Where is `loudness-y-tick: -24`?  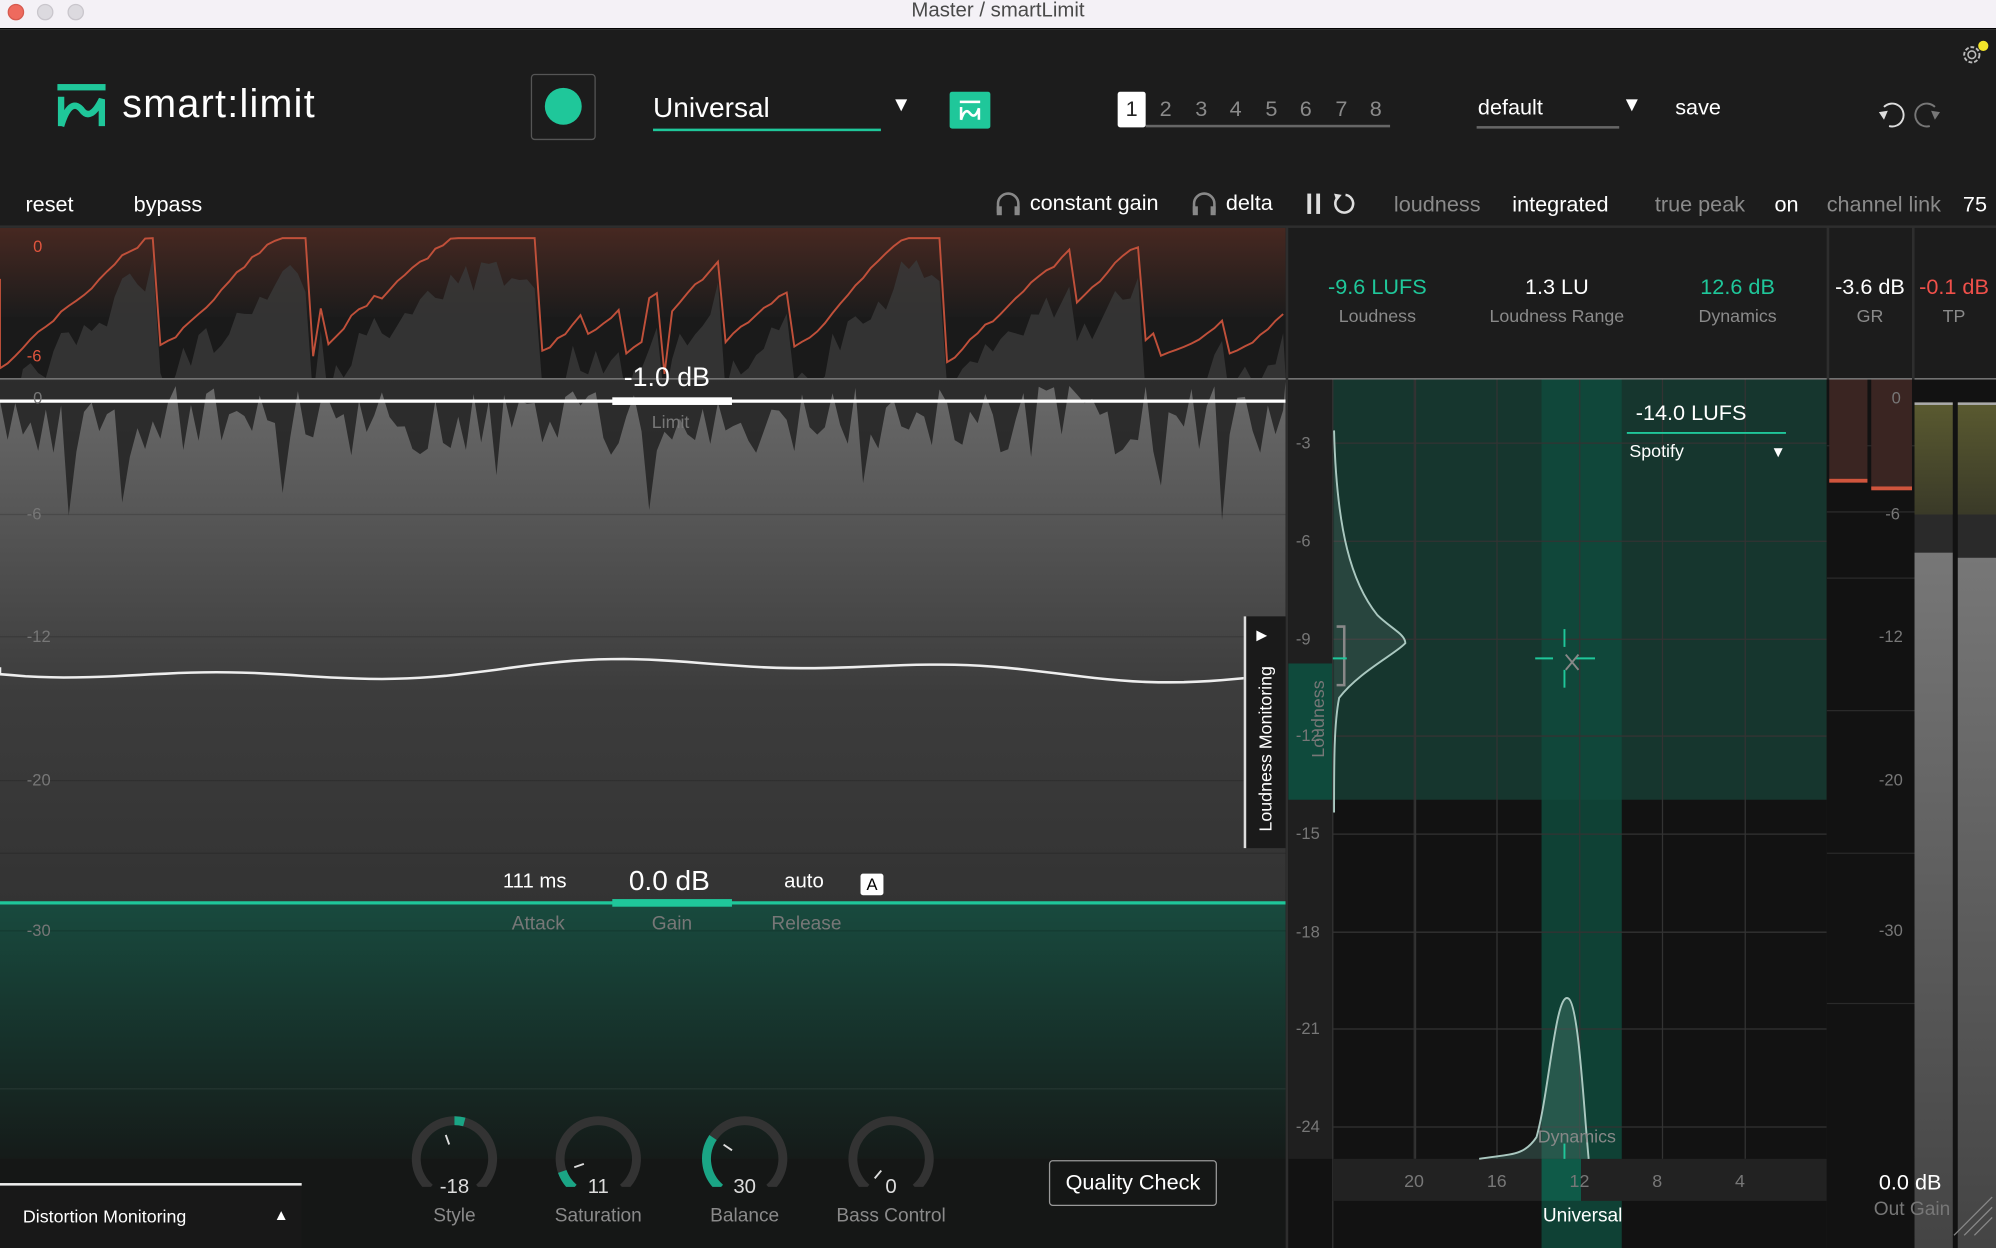 loudness-y-tick: -24 is located at coordinates (1307, 1126).